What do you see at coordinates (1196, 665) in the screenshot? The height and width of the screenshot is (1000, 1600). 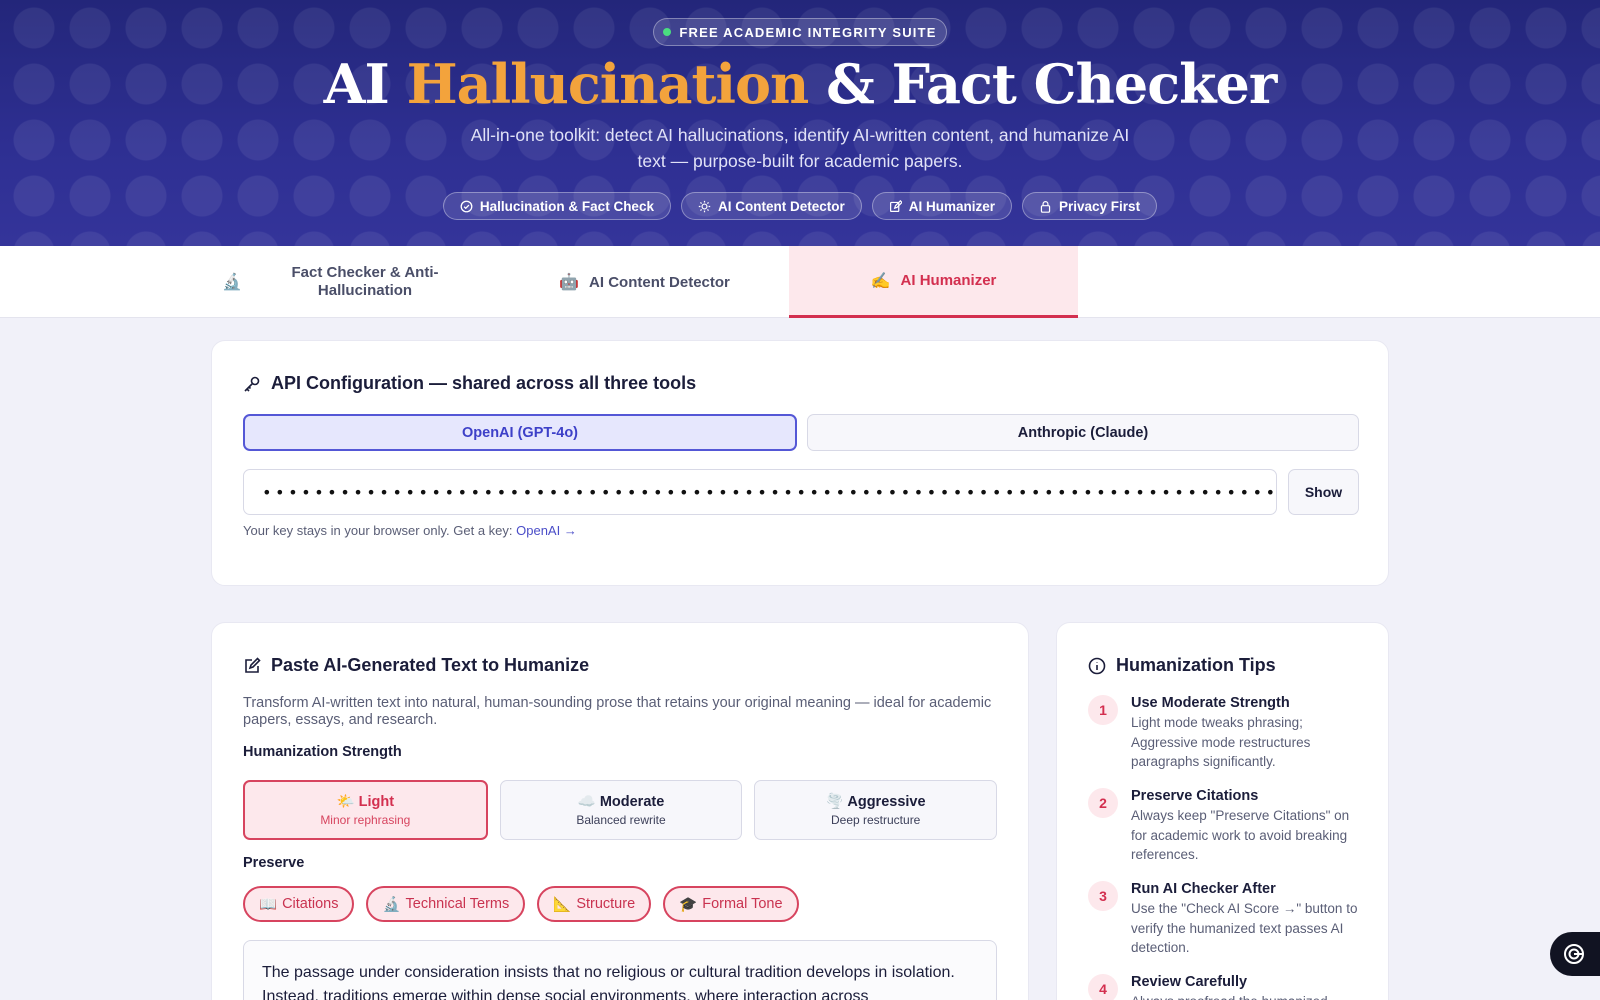 I see `tips-title-text: Humanization Tips` at bounding box center [1196, 665].